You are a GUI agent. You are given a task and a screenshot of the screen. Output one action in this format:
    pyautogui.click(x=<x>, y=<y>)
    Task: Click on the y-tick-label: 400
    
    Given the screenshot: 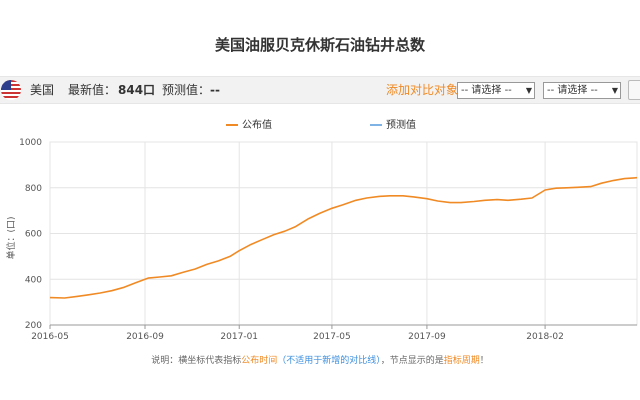 What is the action you would take?
    pyautogui.click(x=33, y=280)
    